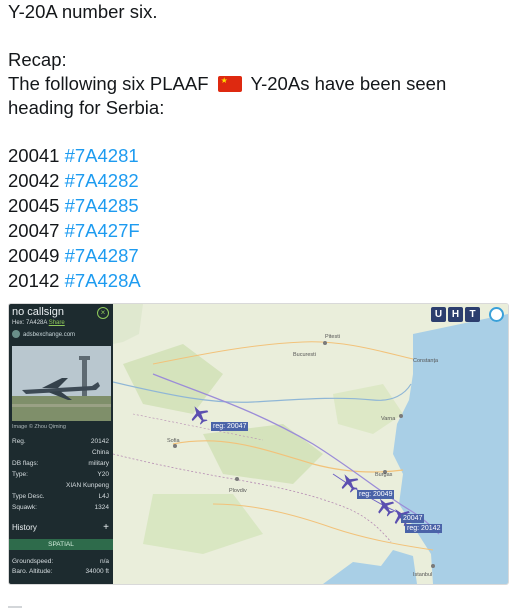 Image resolution: width=517 pixels, height=615 pixels. Describe the element at coordinates (83, 11) in the screenshot. I see `tweet-line-1: Y-20A number six.` at that location.